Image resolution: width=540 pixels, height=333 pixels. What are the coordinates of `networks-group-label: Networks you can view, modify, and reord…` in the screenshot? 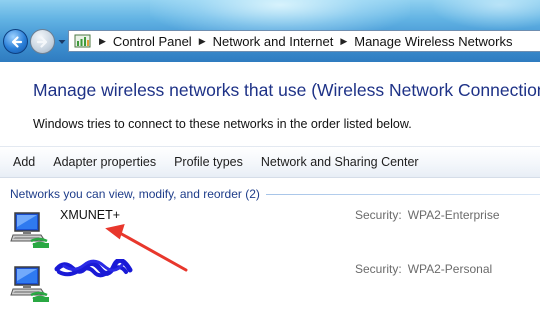 It's located at (135, 194).